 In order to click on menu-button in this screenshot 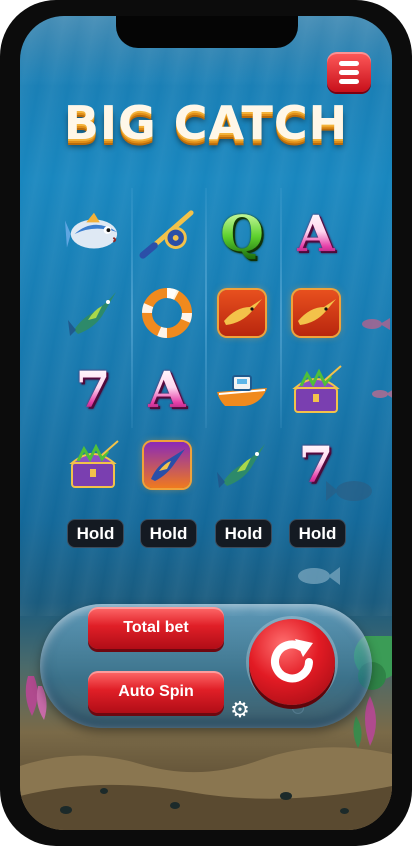, I will do `click(349, 72)`.